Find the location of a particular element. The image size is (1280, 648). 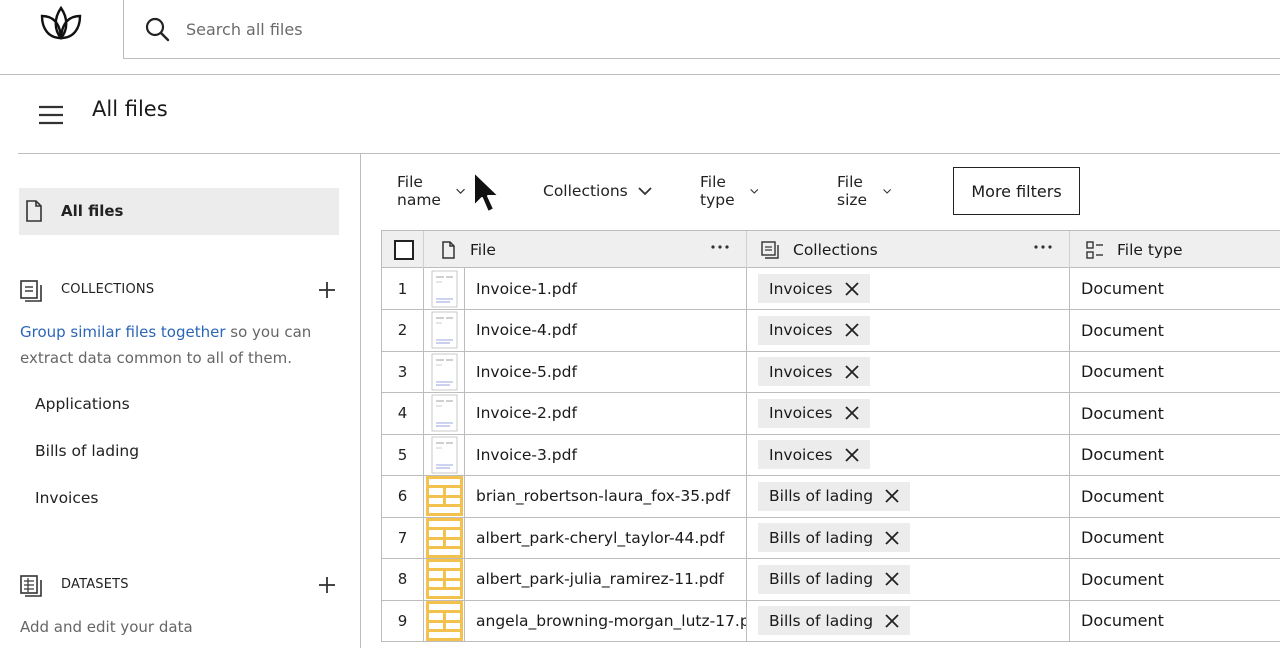

select-all-checkbox is located at coordinates (404, 250).